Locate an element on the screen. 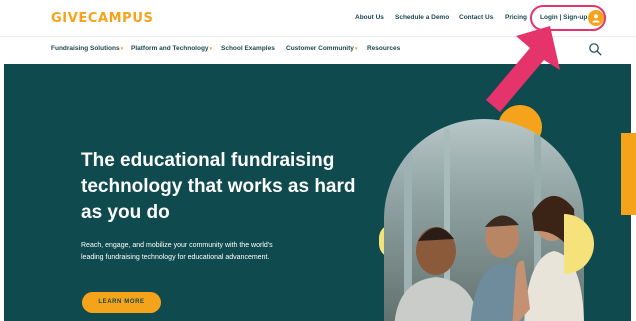 The image size is (636, 321). utility-link-pricing: Pricing is located at coordinates (516, 17).